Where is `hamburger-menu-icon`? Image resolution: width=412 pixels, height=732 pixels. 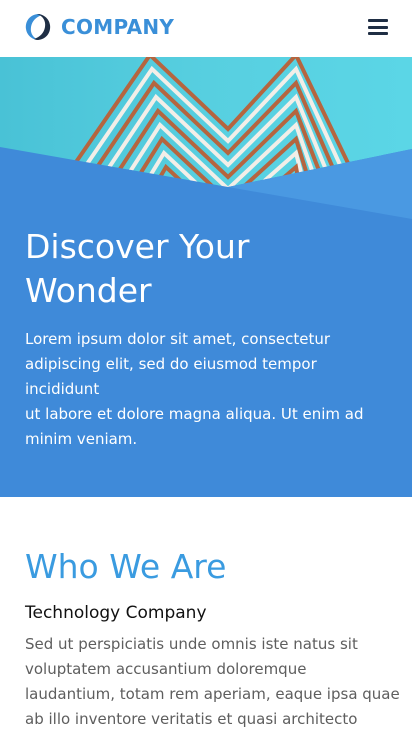
hamburger-menu-icon is located at coordinates (378, 28).